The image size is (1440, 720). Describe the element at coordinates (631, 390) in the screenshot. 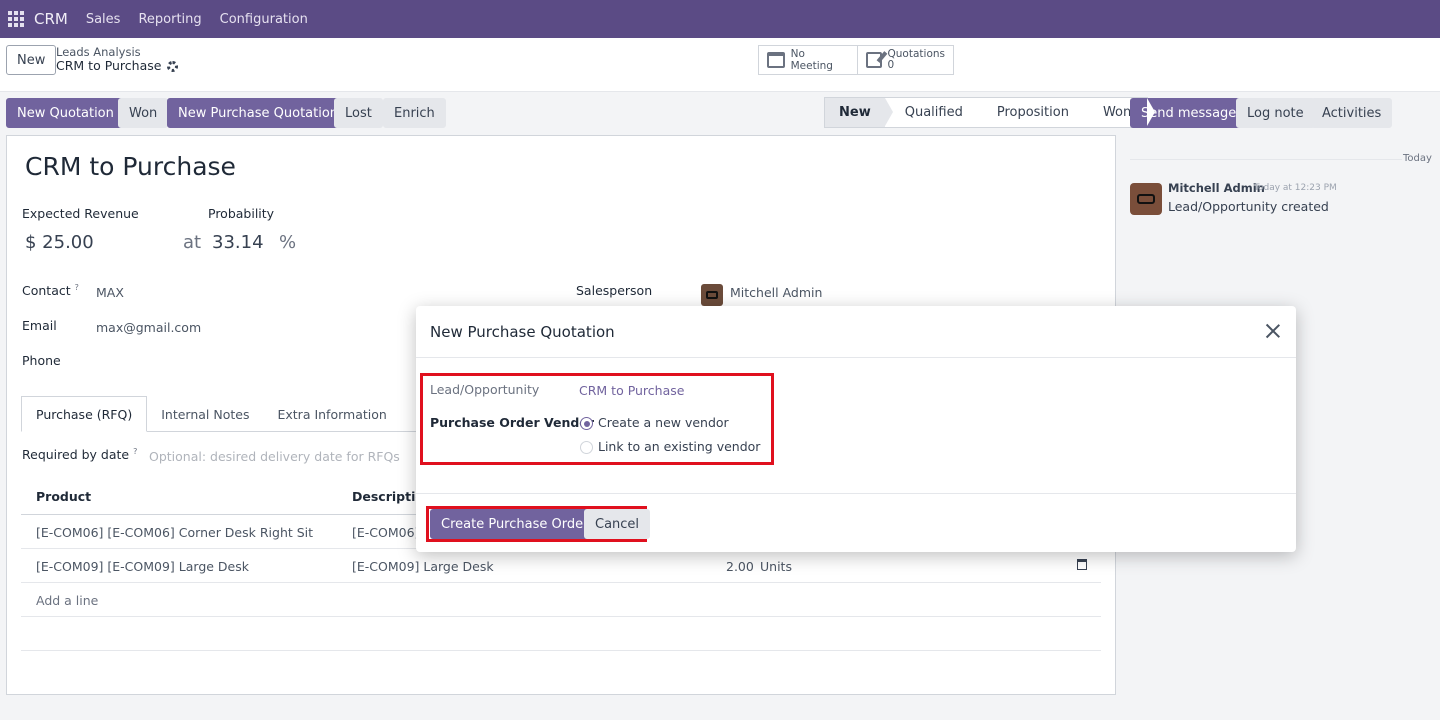

I see `lead-opportunity-link: CRM to Purchase` at that location.